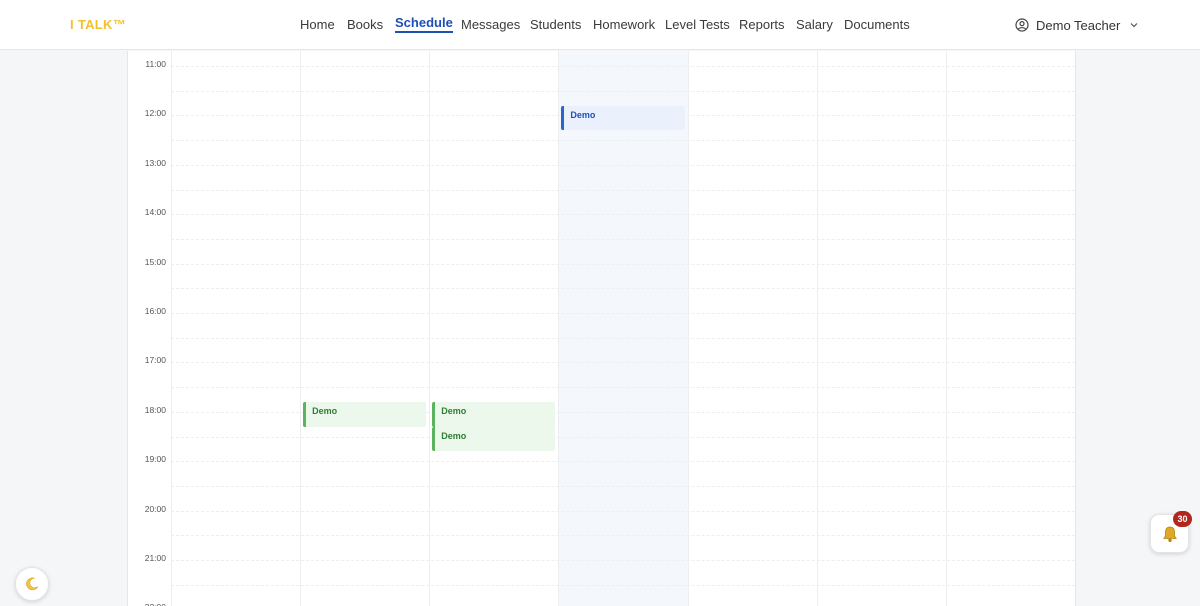 The height and width of the screenshot is (606, 1200). Describe the element at coordinates (490, 24) in the screenshot. I see `nav-messages: Messages` at that location.